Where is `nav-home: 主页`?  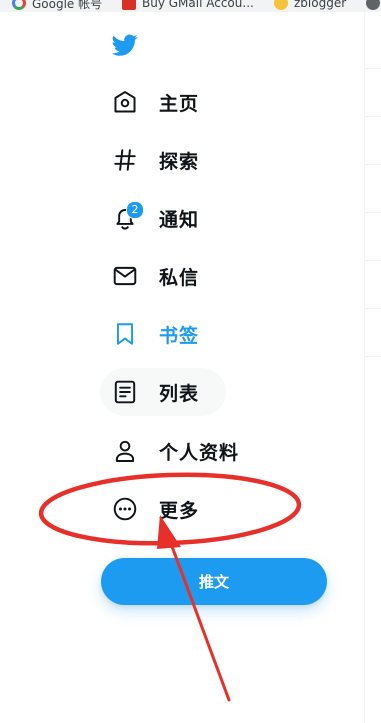
nav-home: 主页 is located at coordinates (157, 102).